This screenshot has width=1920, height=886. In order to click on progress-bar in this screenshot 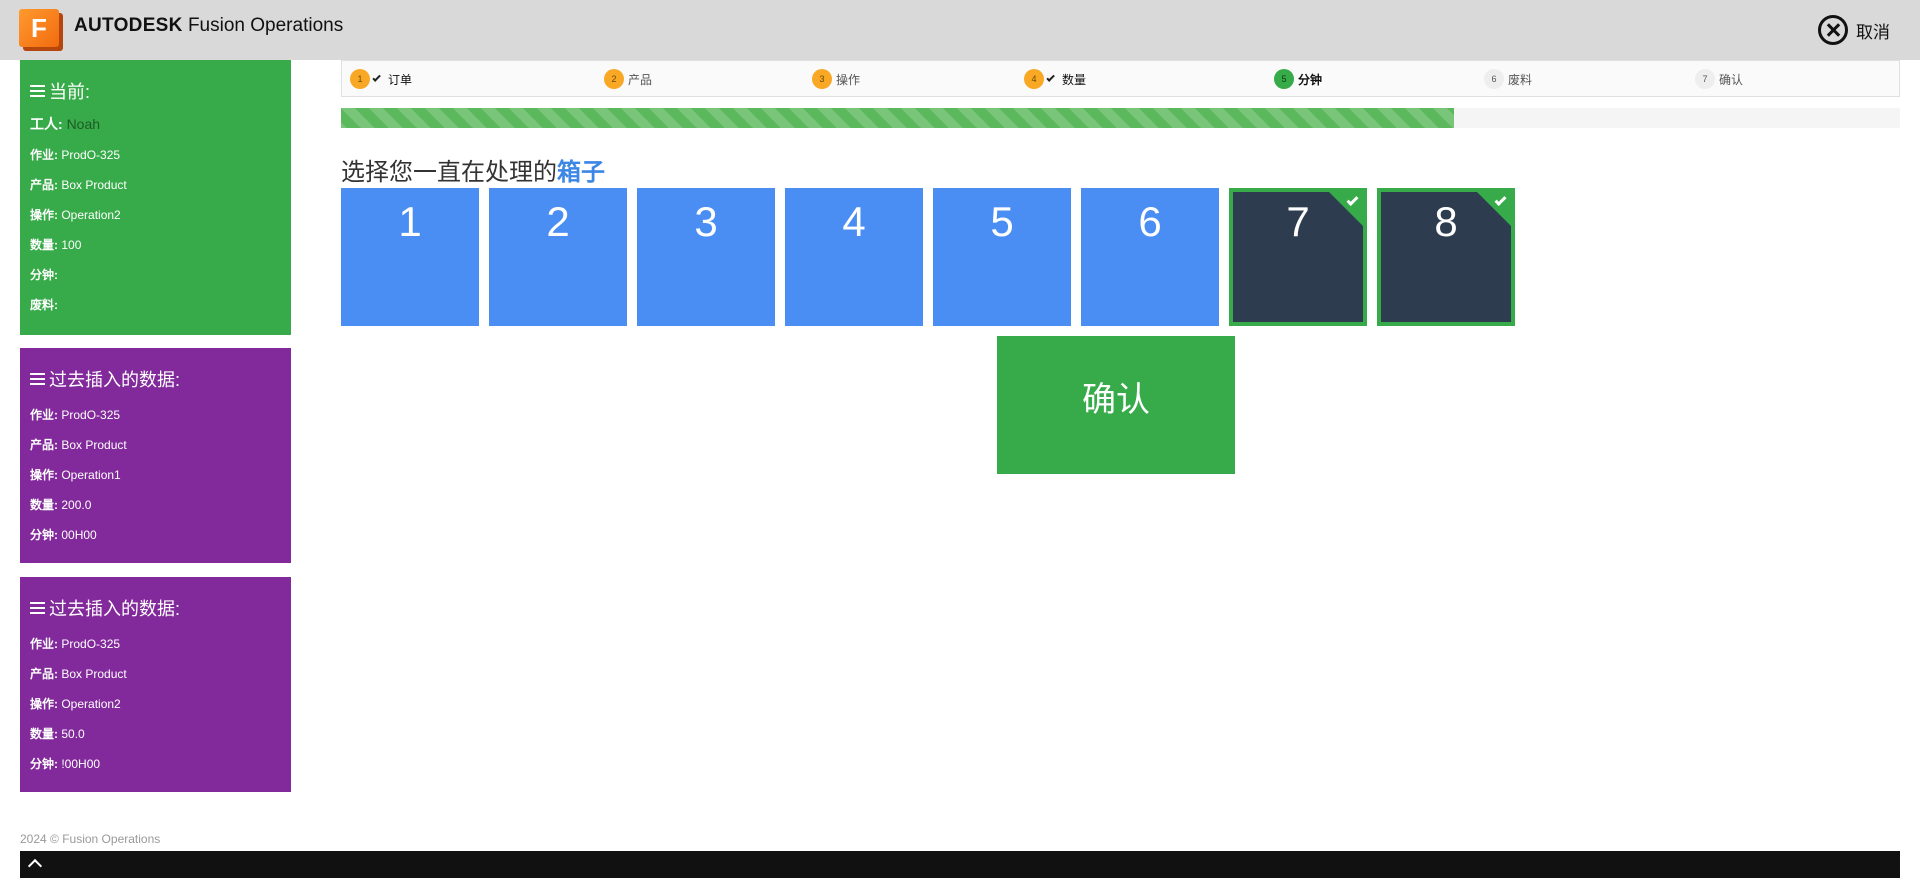, I will do `click(1120, 118)`.